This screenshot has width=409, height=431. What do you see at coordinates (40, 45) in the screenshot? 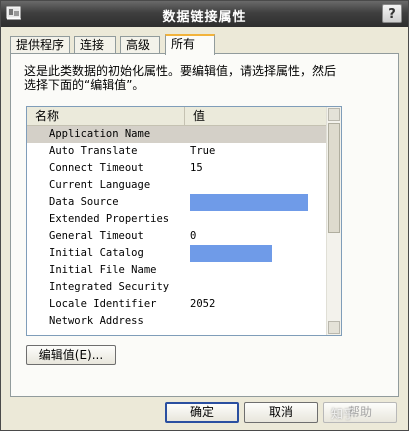
I see `tab-provider: 提供程序` at bounding box center [40, 45].